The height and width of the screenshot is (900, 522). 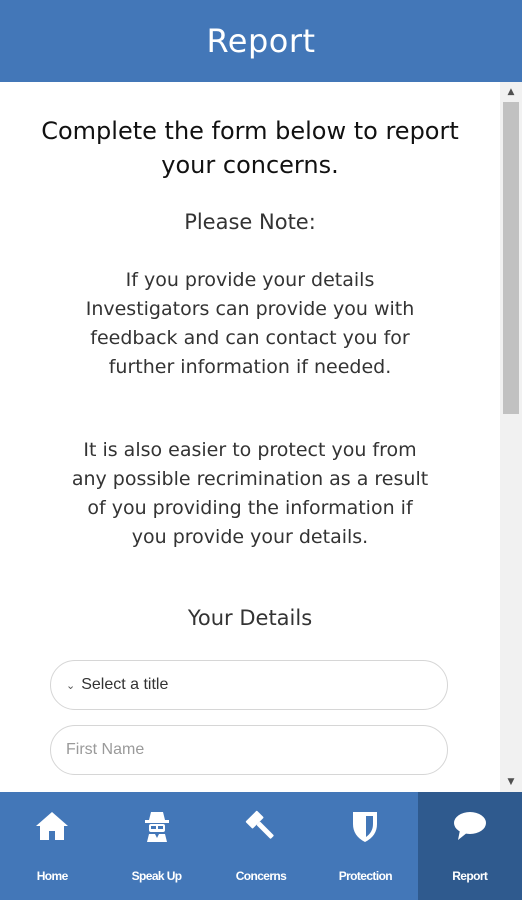 I want to click on your-details-heading: Your Details, so click(x=250, y=618).